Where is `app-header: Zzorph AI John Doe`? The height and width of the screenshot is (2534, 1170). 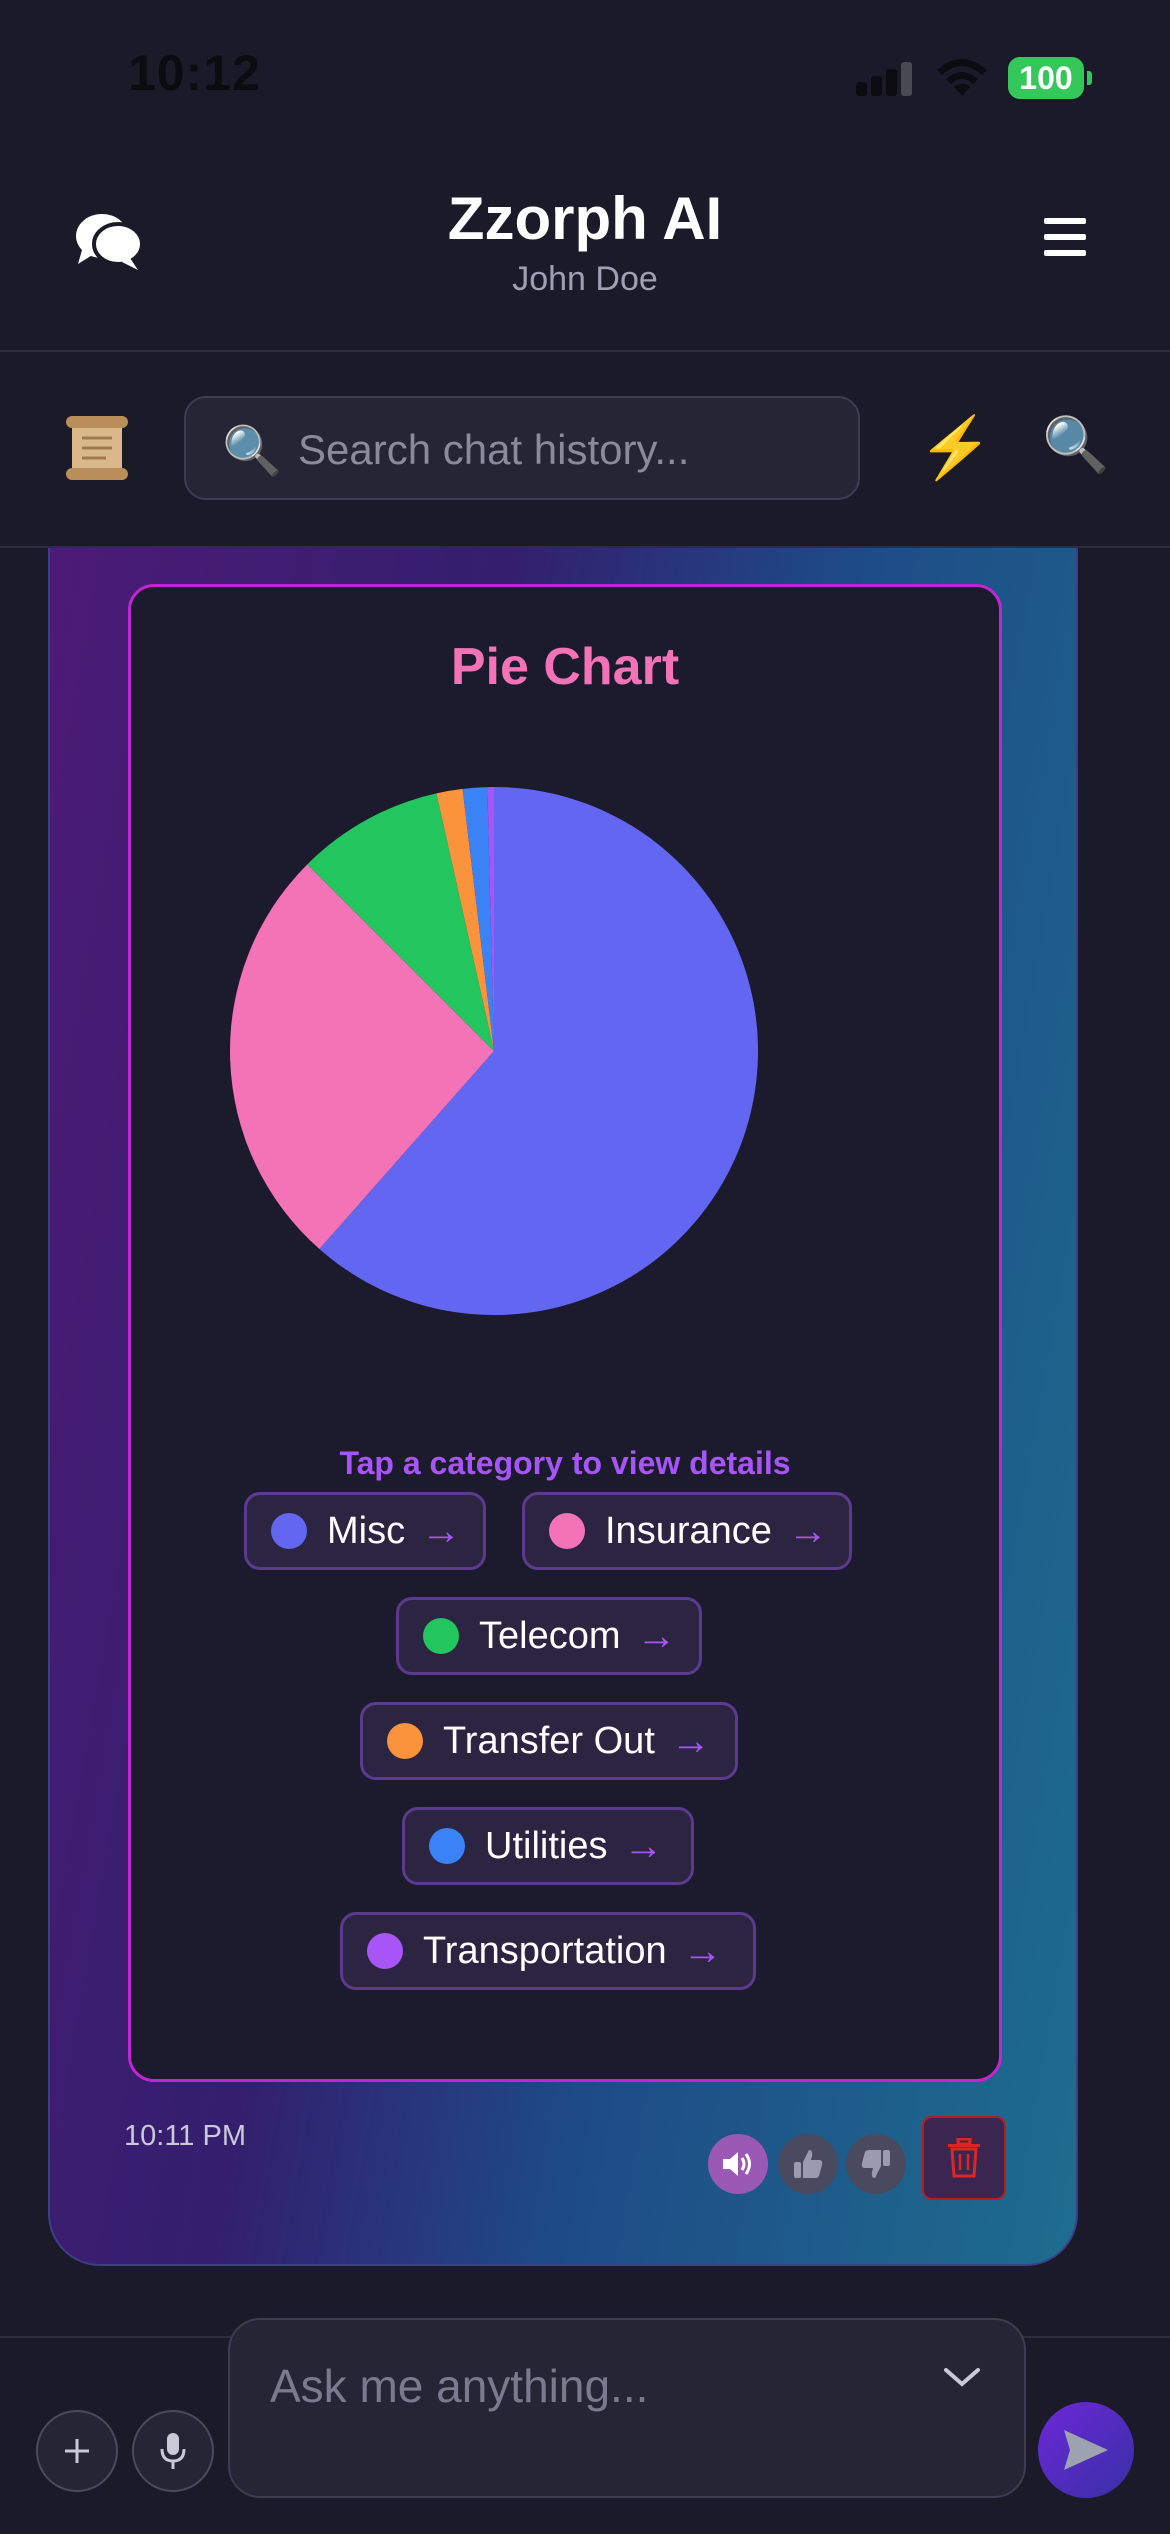 app-header: Zzorph AI John Doe is located at coordinates (585, 251).